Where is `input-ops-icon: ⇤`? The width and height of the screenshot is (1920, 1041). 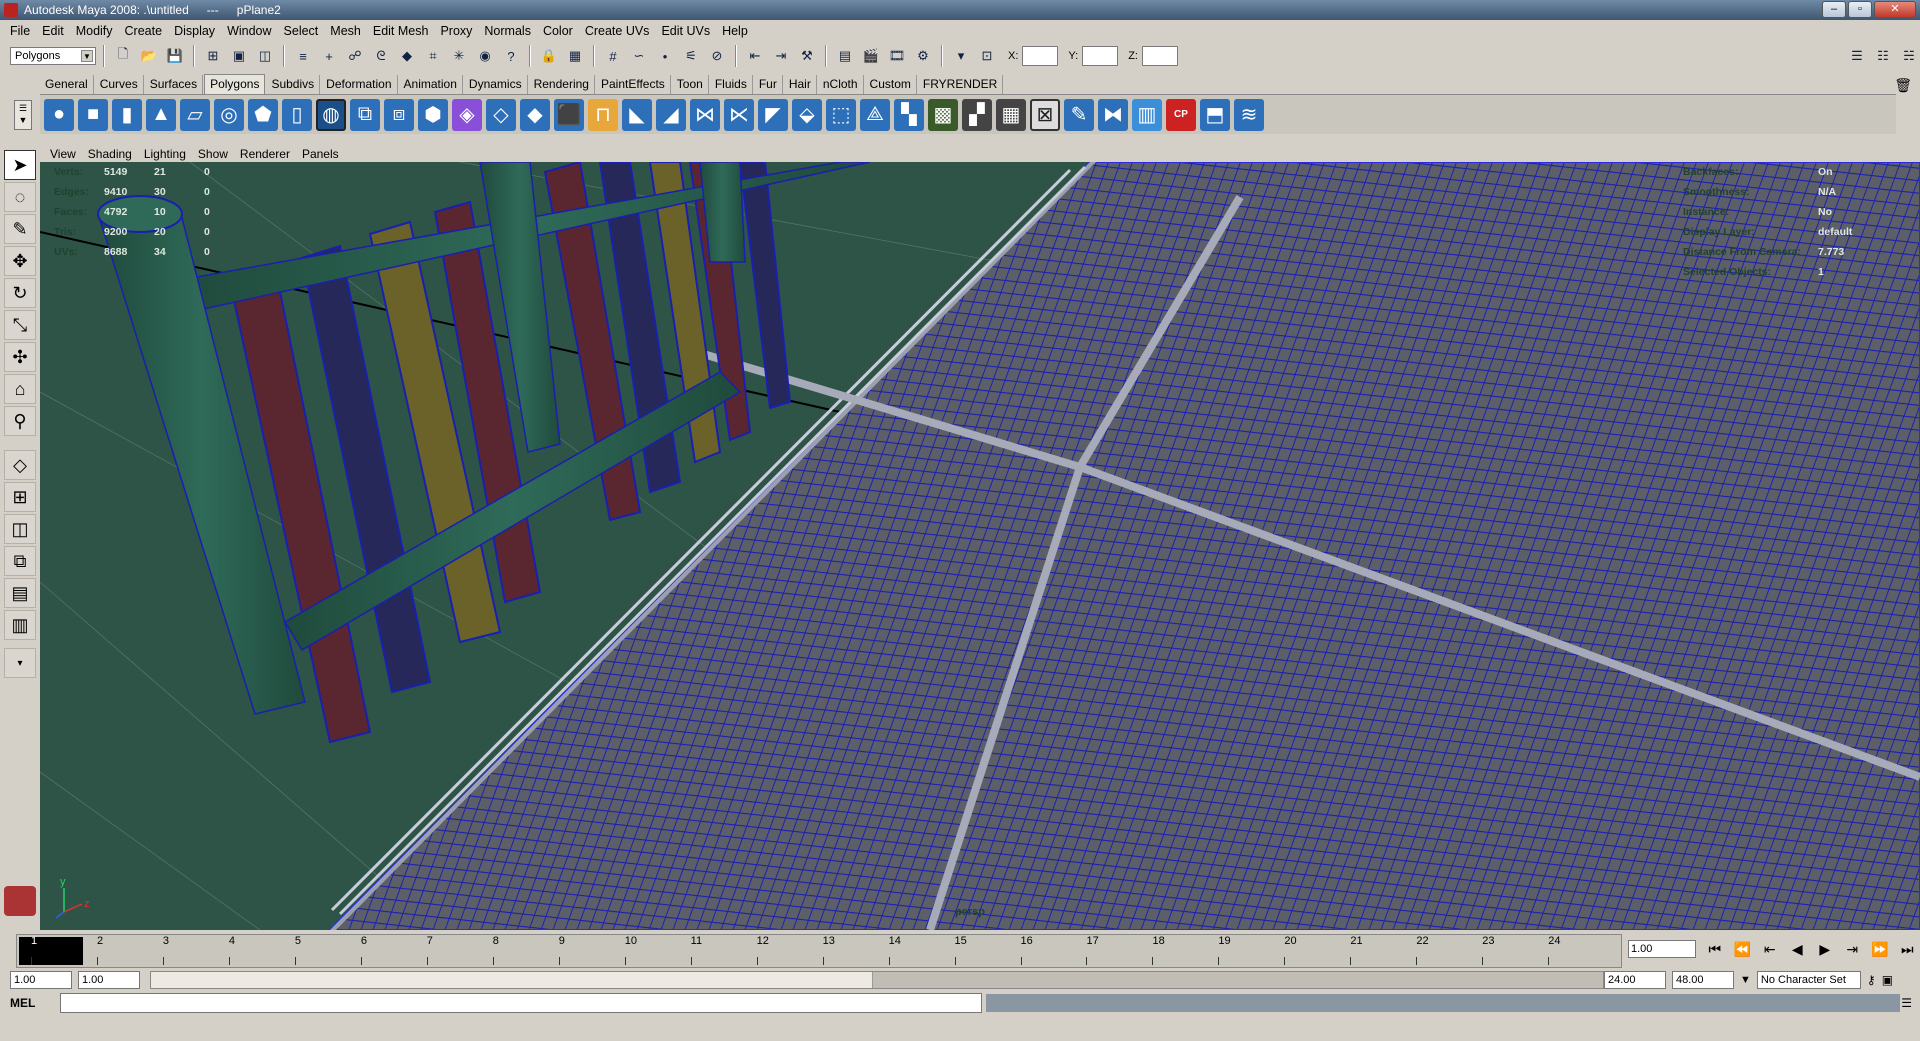
input-ops-icon: ⇤ is located at coordinates (755, 56).